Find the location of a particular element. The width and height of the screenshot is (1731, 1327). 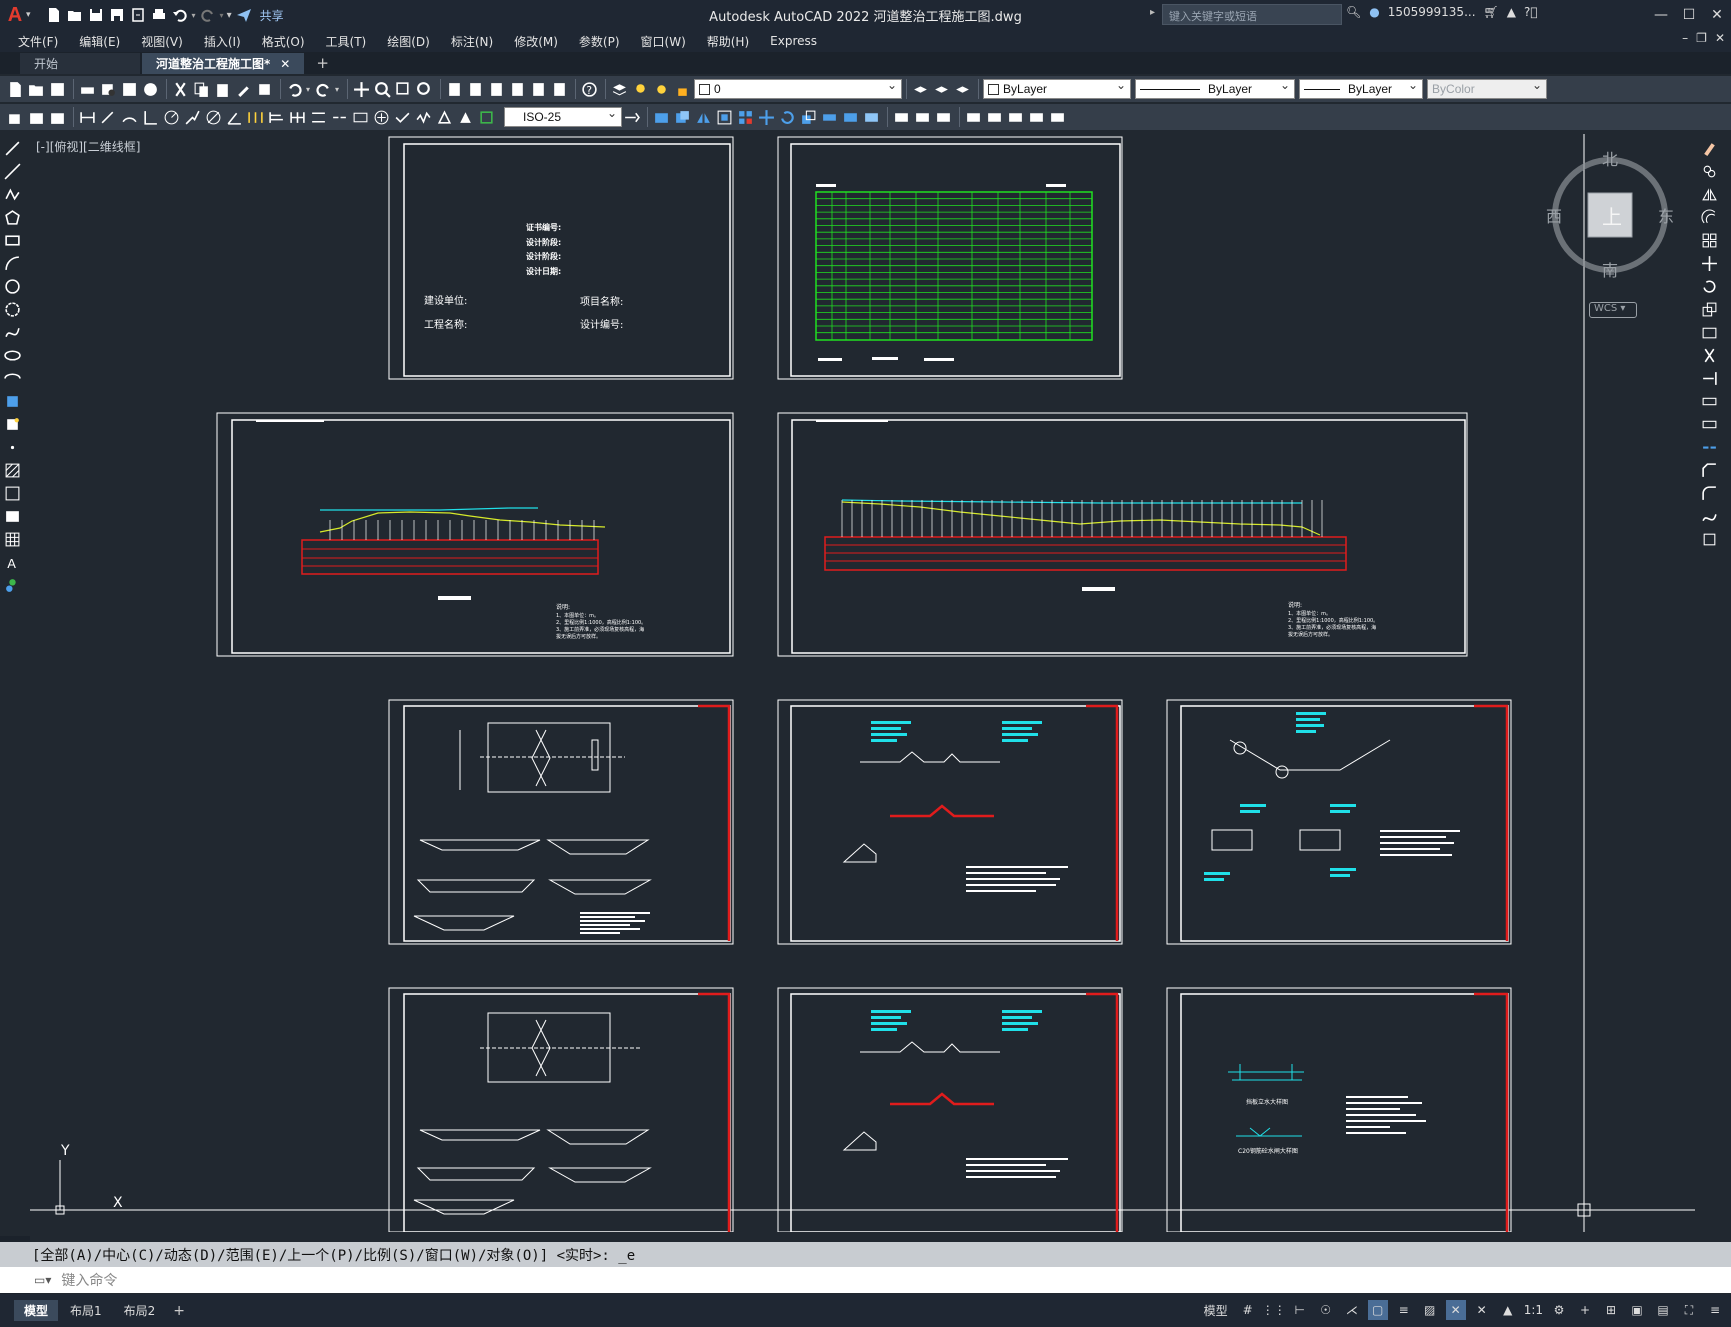

linear-dimension-icon is located at coordinates (87, 117).